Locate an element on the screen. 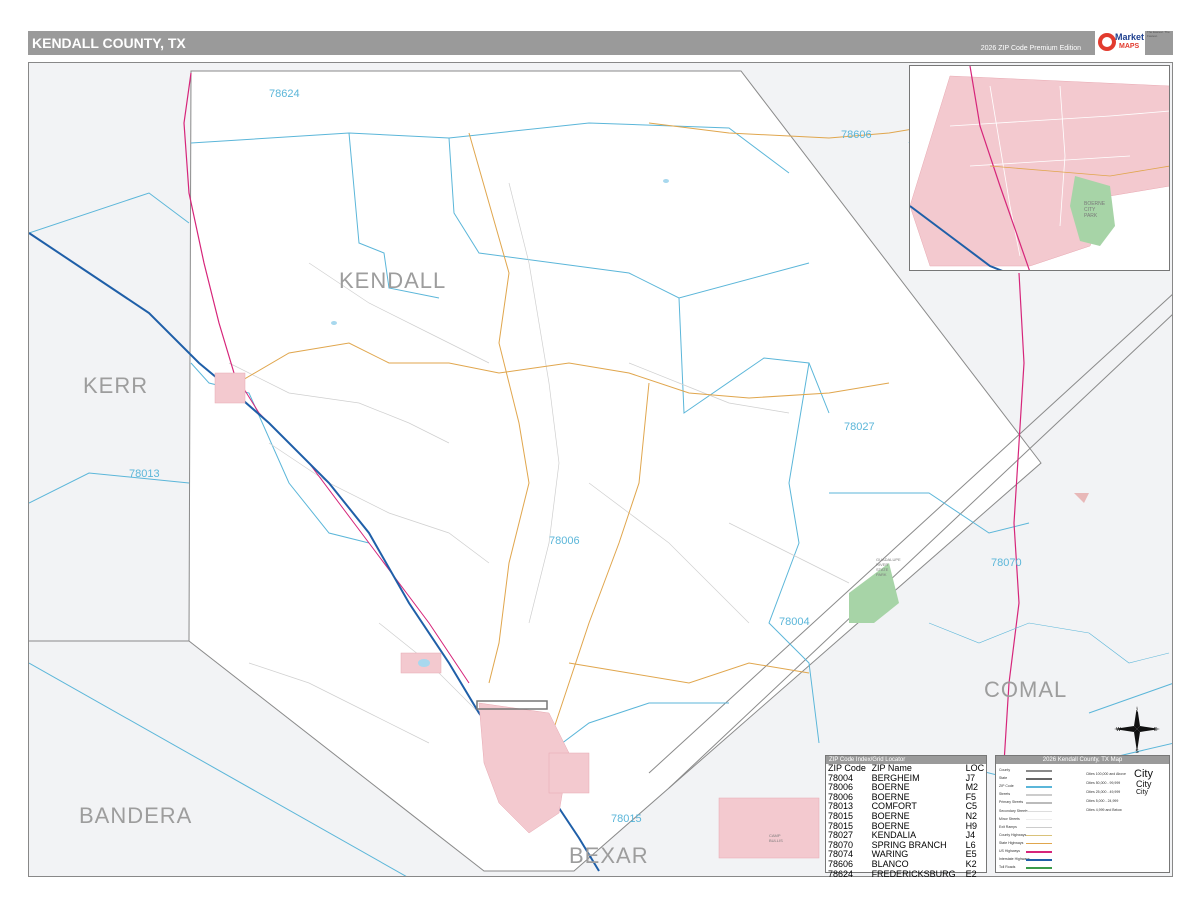 This screenshot has height=908, width=1200. legend-item: State Highways is located at coordinates (1011, 842).